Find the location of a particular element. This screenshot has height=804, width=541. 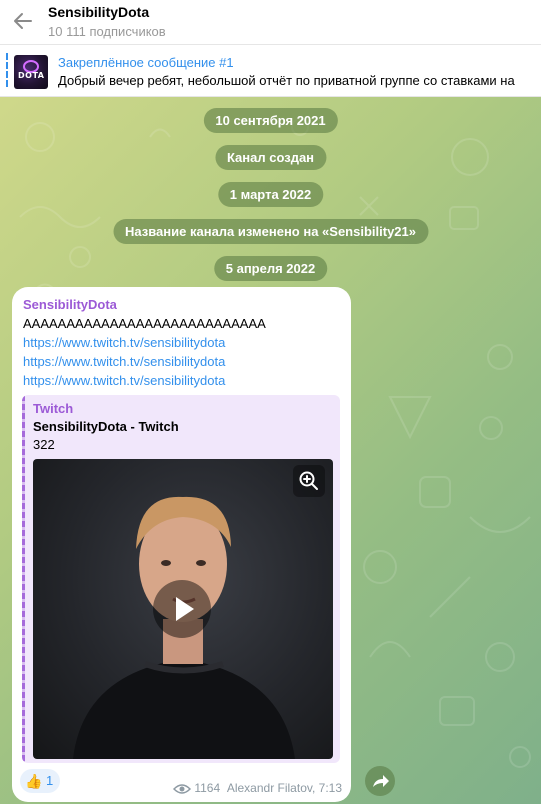

eye-icon is located at coordinates (182, 789).